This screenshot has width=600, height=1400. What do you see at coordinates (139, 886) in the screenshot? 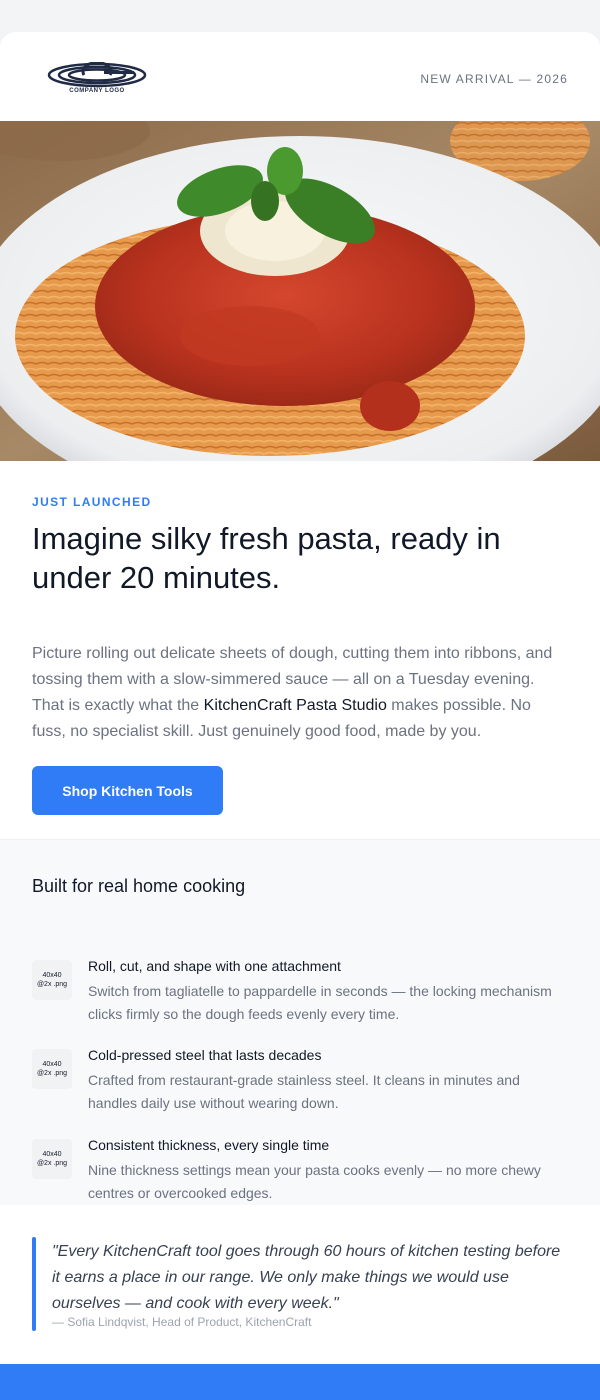
I see `features-title: Built for real home cooking` at bounding box center [139, 886].